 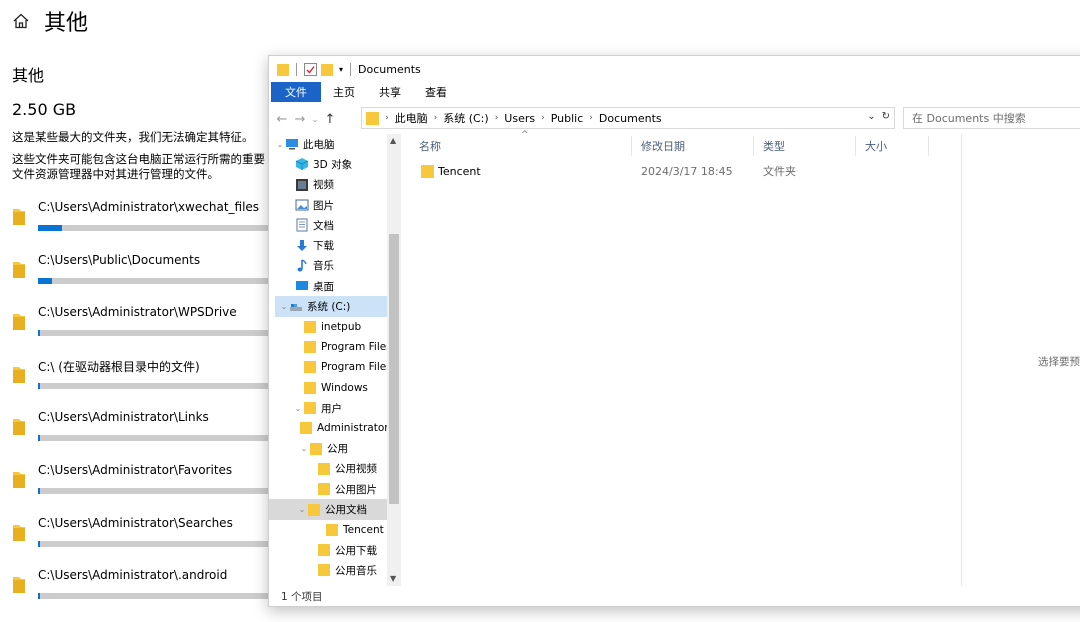 What do you see at coordinates (674, 69) in the screenshot?
I see `title-bar: ▾ Documents` at bounding box center [674, 69].